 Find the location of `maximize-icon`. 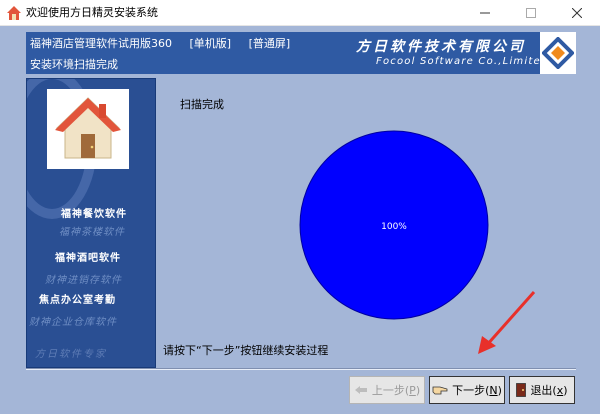

maximize-icon is located at coordinates (531, 13).